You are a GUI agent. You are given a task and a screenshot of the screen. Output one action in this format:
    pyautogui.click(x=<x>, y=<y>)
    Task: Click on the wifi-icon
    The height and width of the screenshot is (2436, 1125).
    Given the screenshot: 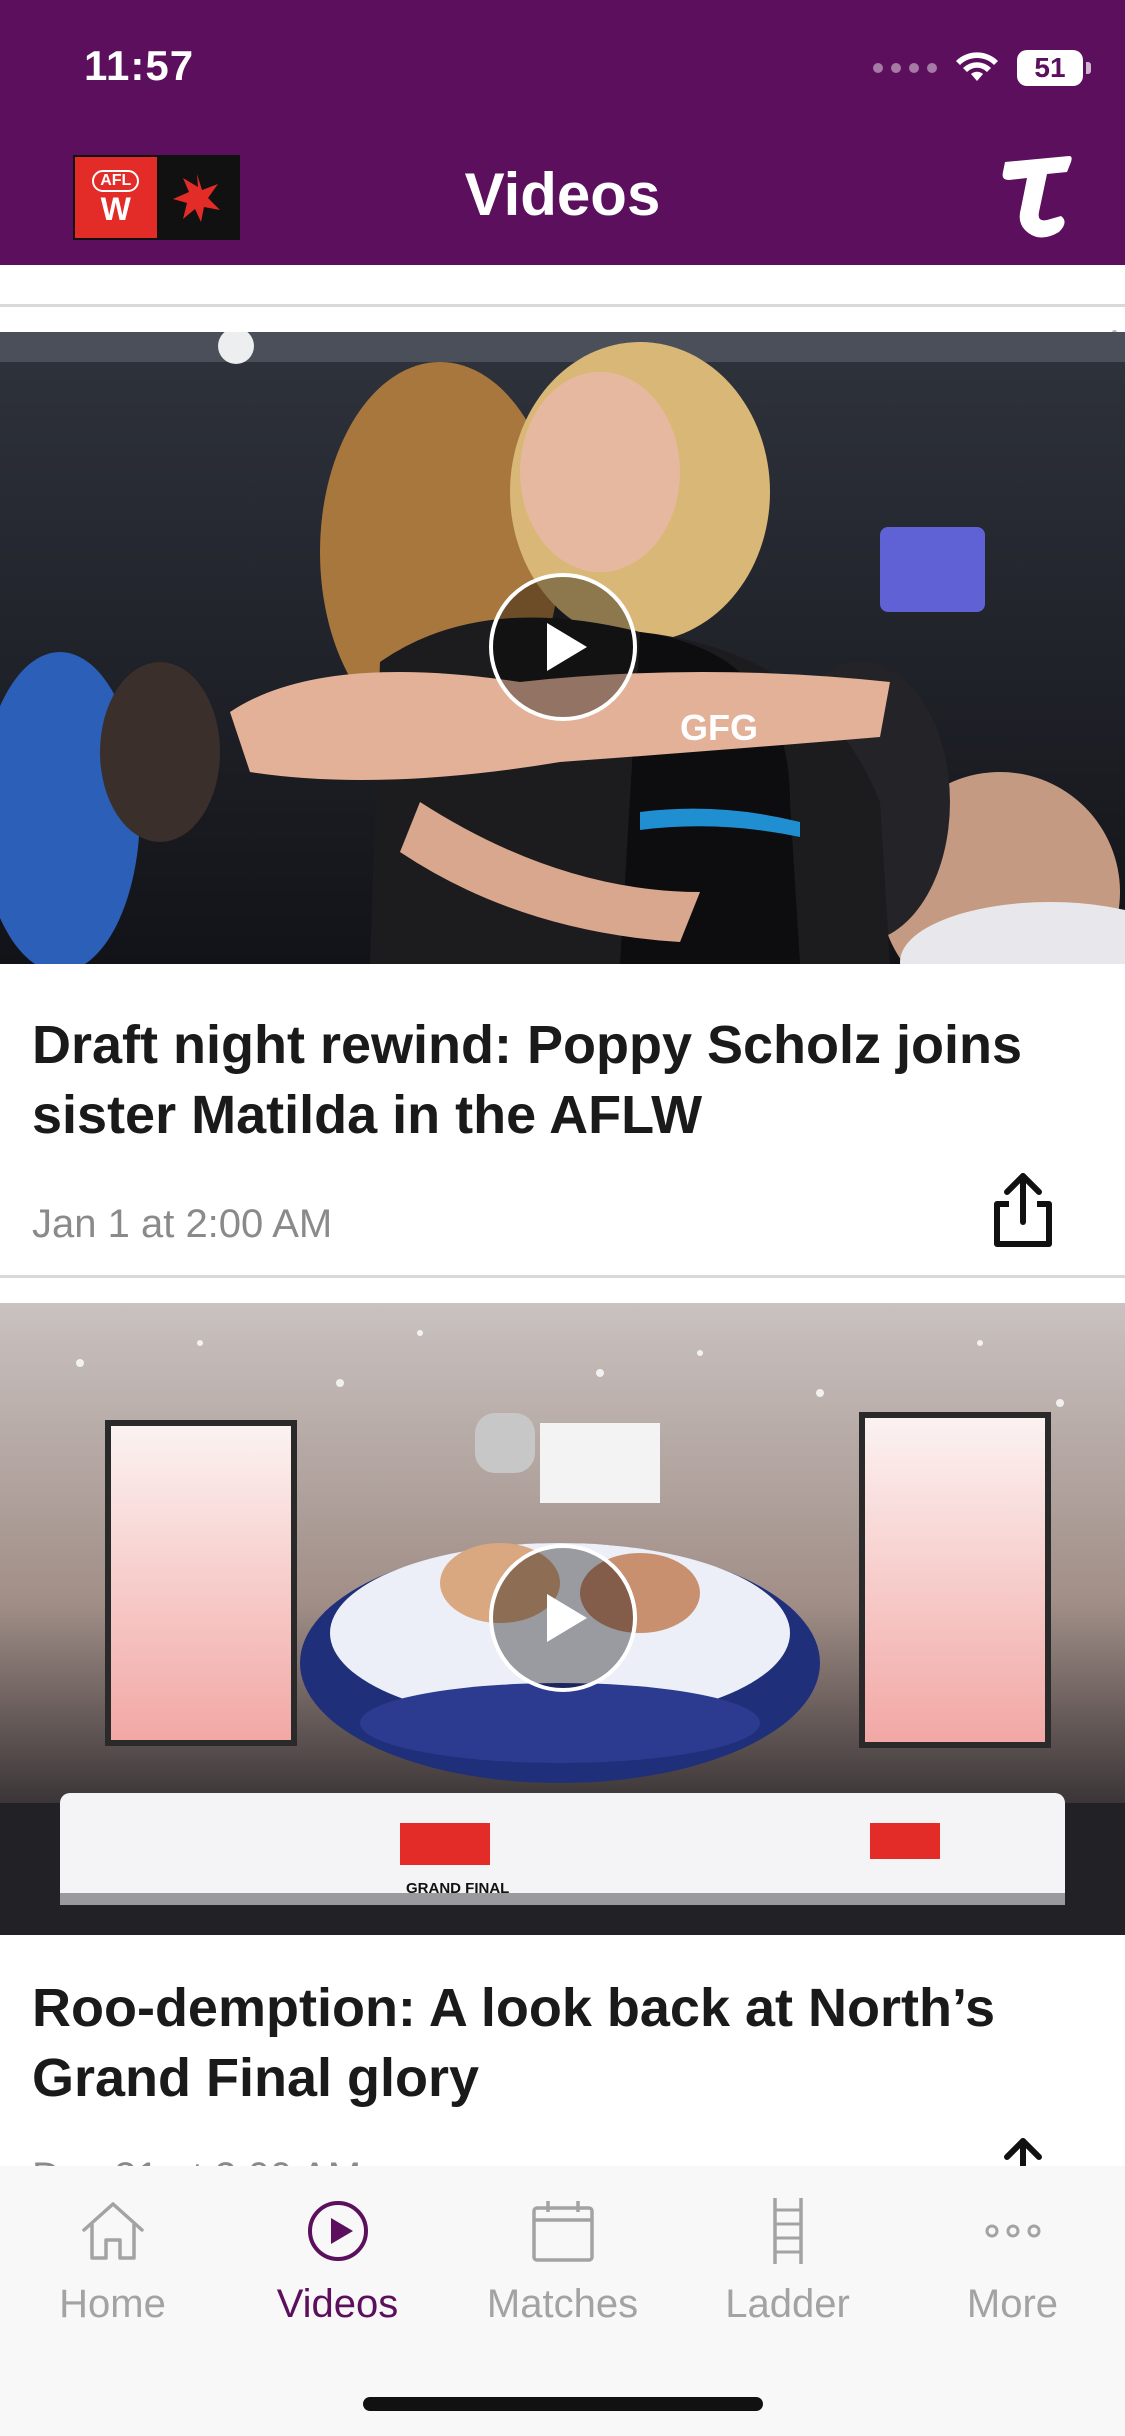 What is the action you would take?
    pyautogui.click(x=977, y=66)
    